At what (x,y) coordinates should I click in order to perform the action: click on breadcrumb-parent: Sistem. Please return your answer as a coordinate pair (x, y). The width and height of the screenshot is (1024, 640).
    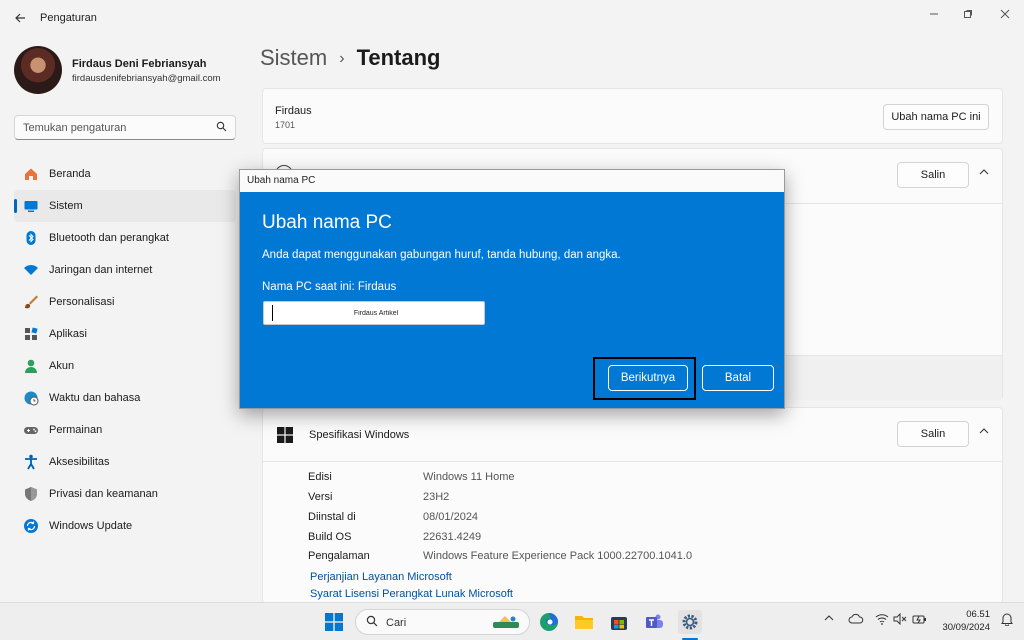
    Looking at the image, I should click on (293, 57).